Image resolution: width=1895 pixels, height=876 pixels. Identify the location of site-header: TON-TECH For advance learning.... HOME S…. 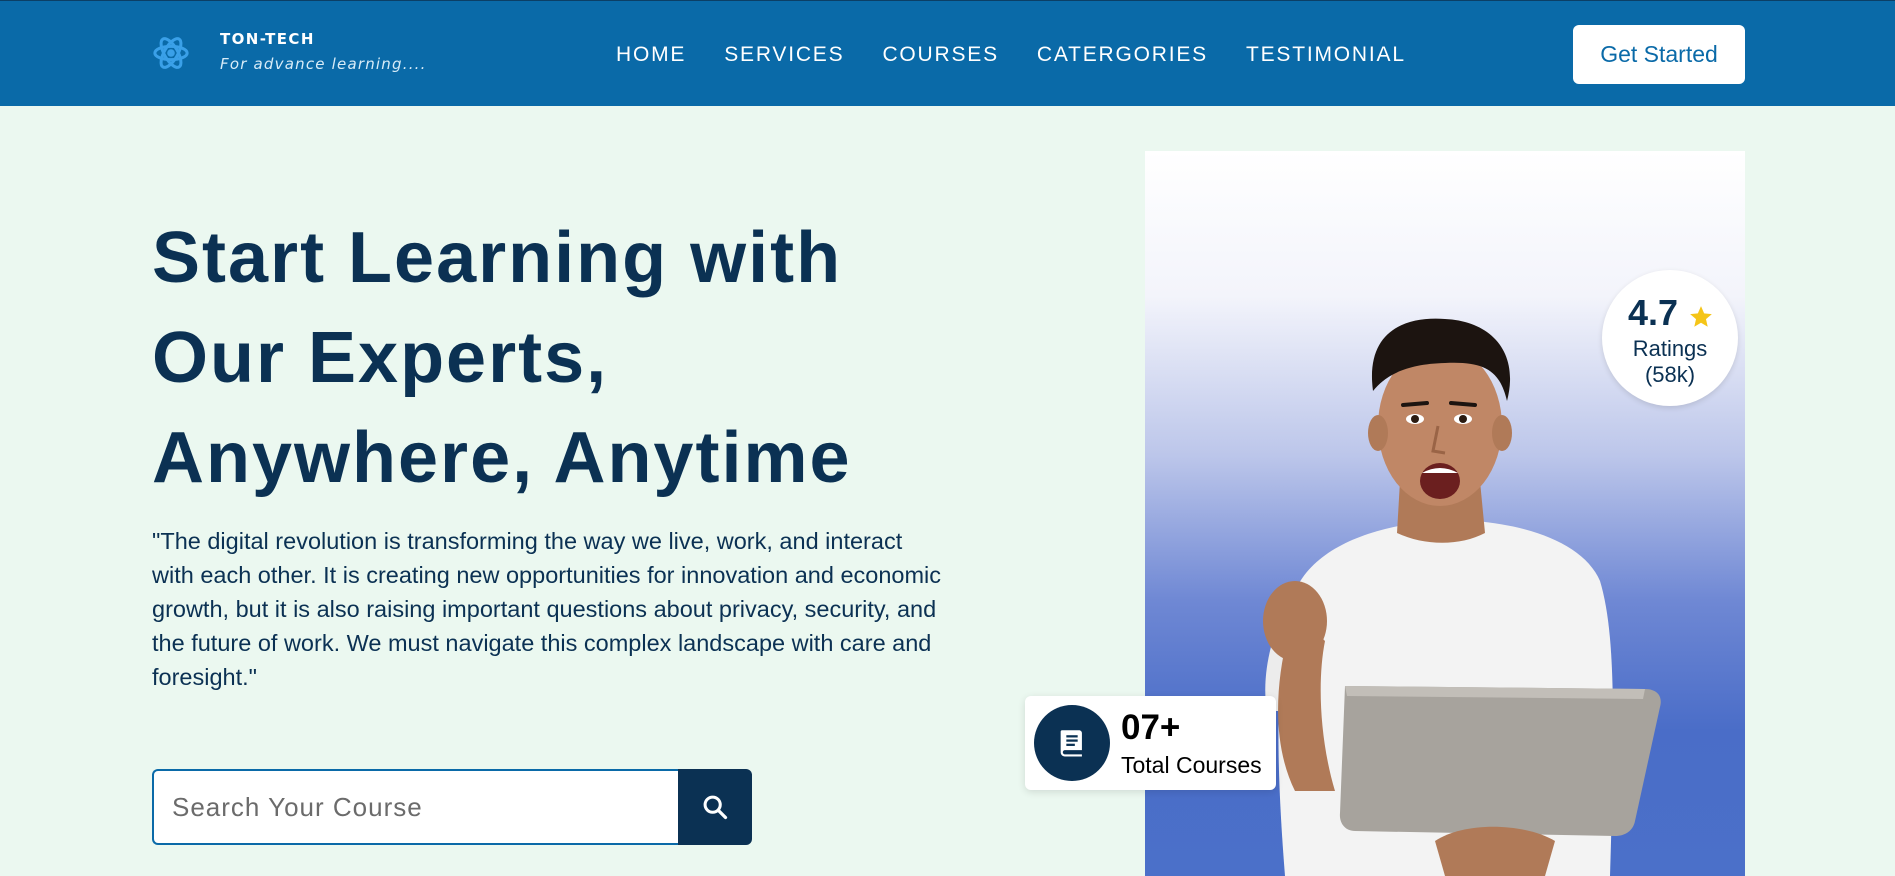
(947, 53).